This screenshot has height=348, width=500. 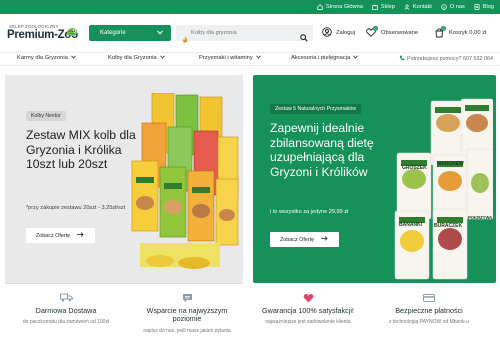 What do you see at coordinates (457, 7) in the screenshot?
I see `top-link-label: O nas` at bounding box center [457, 7].